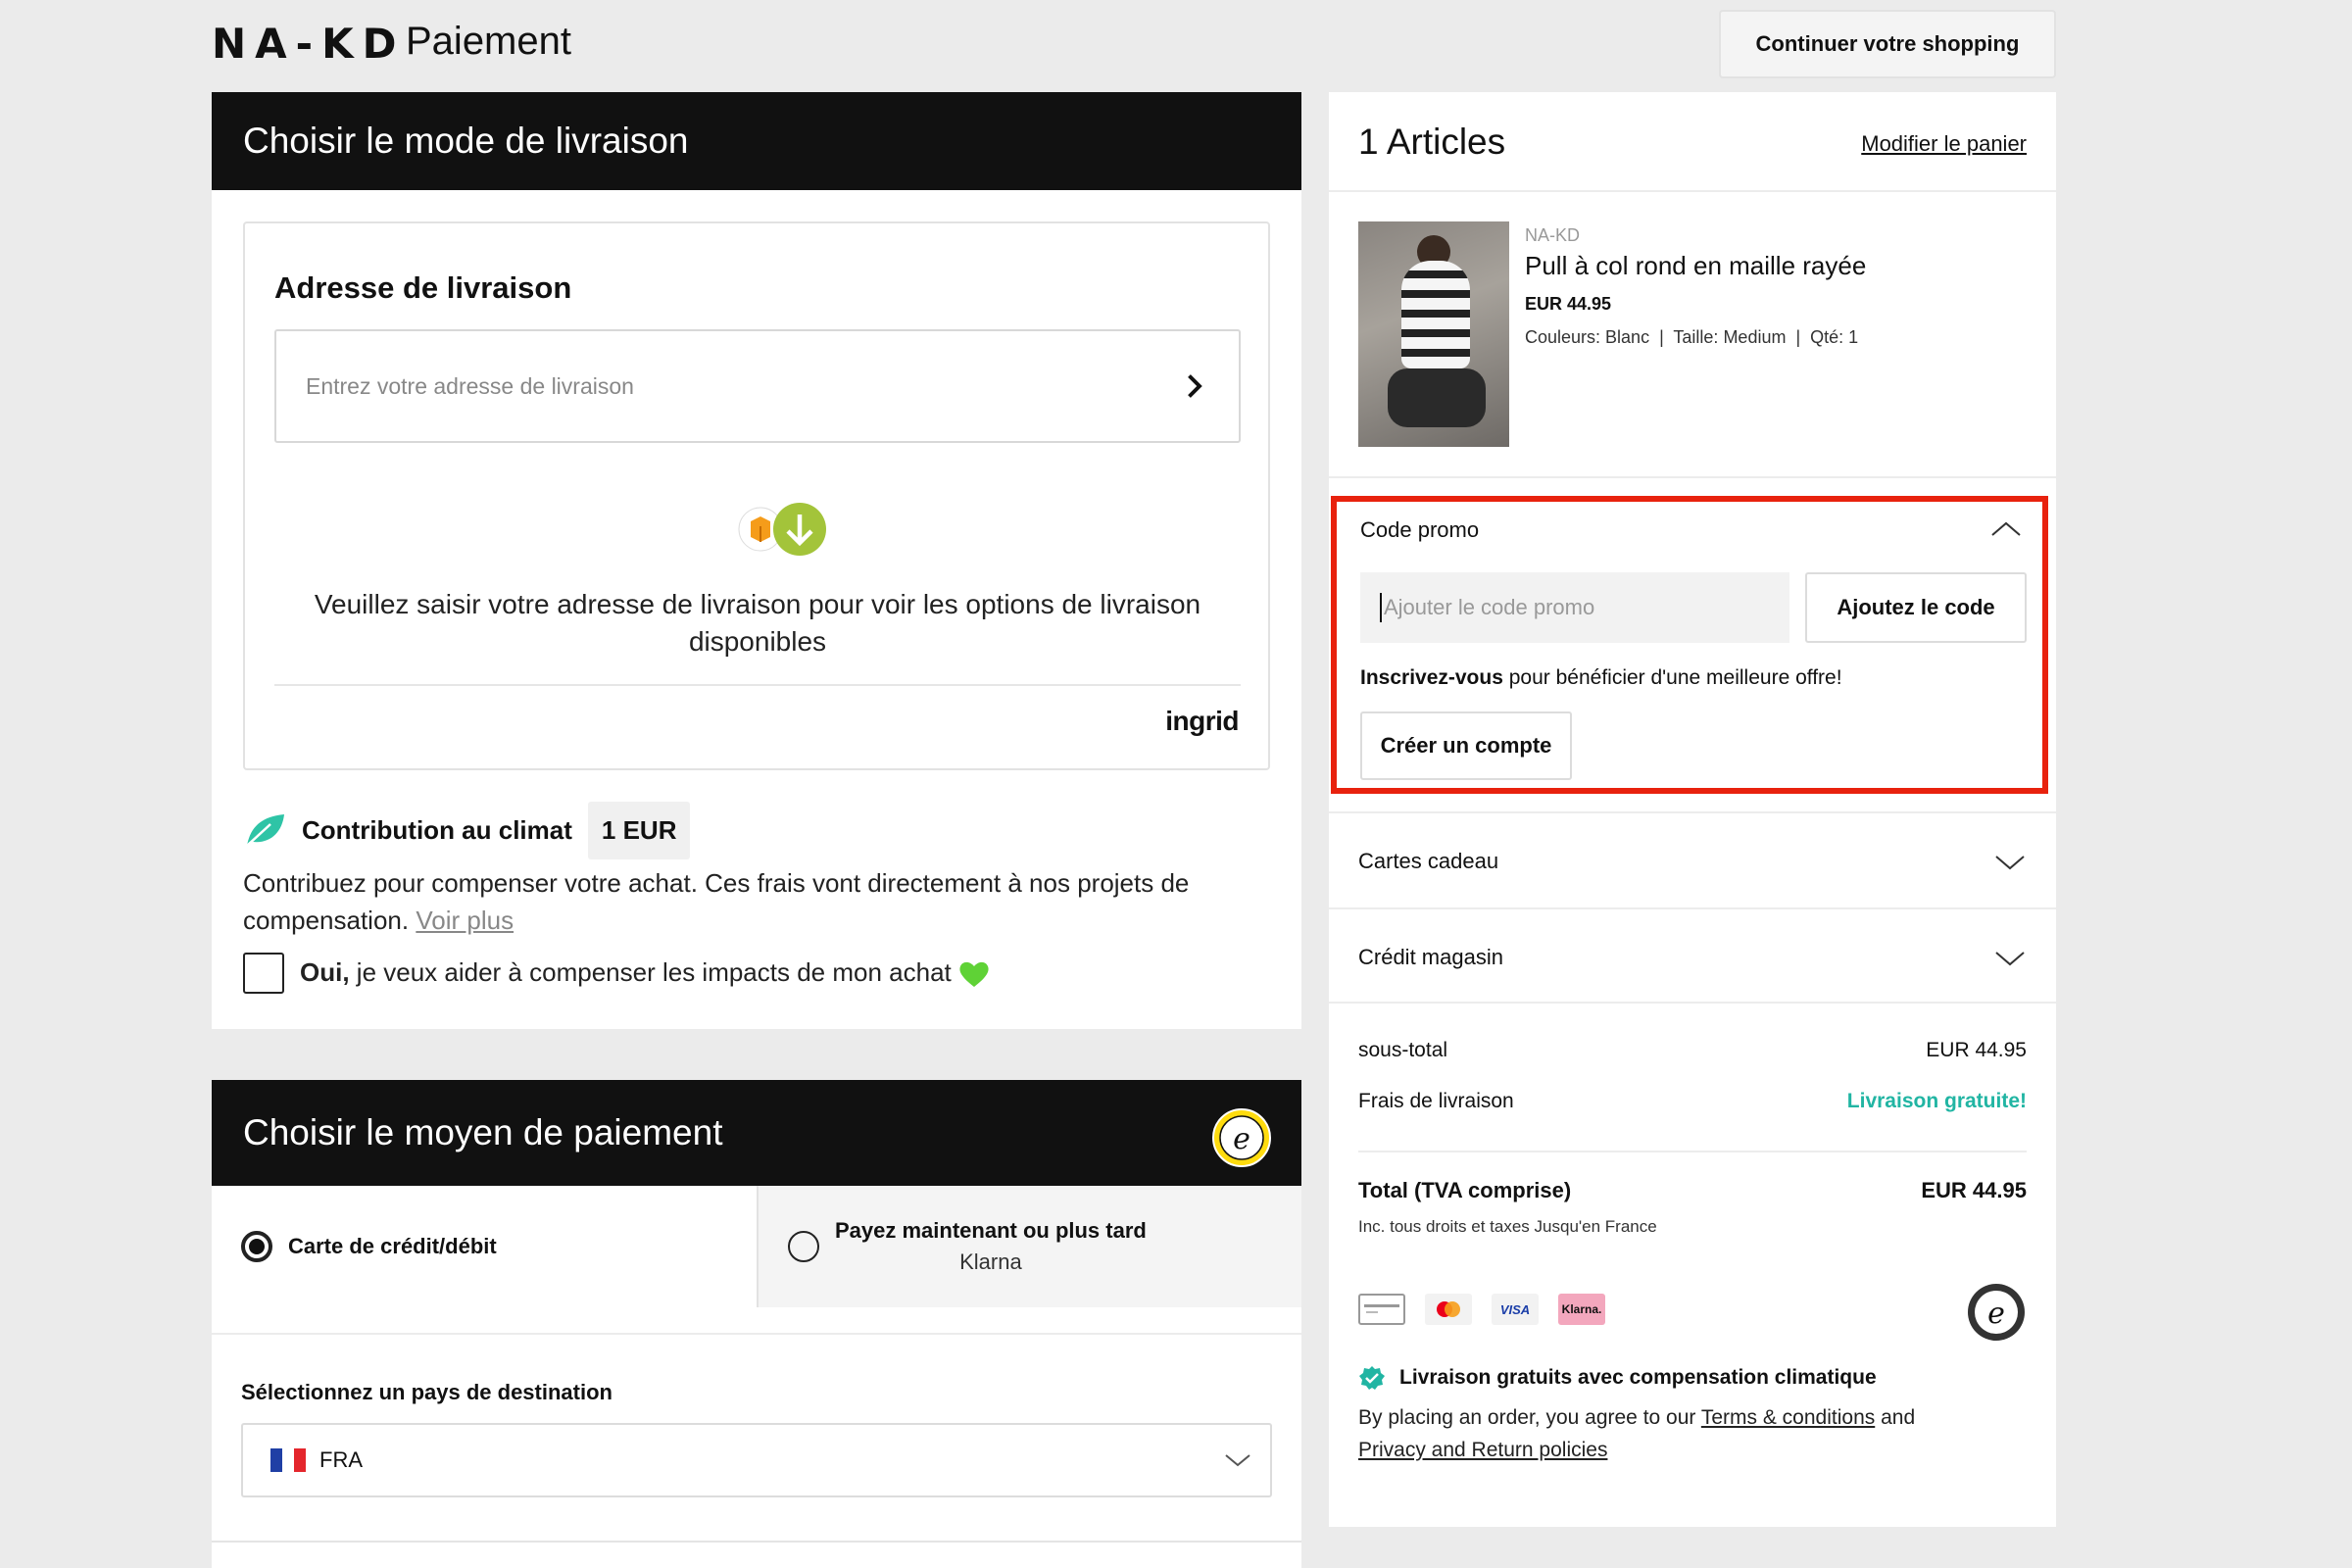  What do you see at coordinates (1448, 1309) in the screenshot?
I see `mastercard-icon` at bounding box center [1448, 1309].